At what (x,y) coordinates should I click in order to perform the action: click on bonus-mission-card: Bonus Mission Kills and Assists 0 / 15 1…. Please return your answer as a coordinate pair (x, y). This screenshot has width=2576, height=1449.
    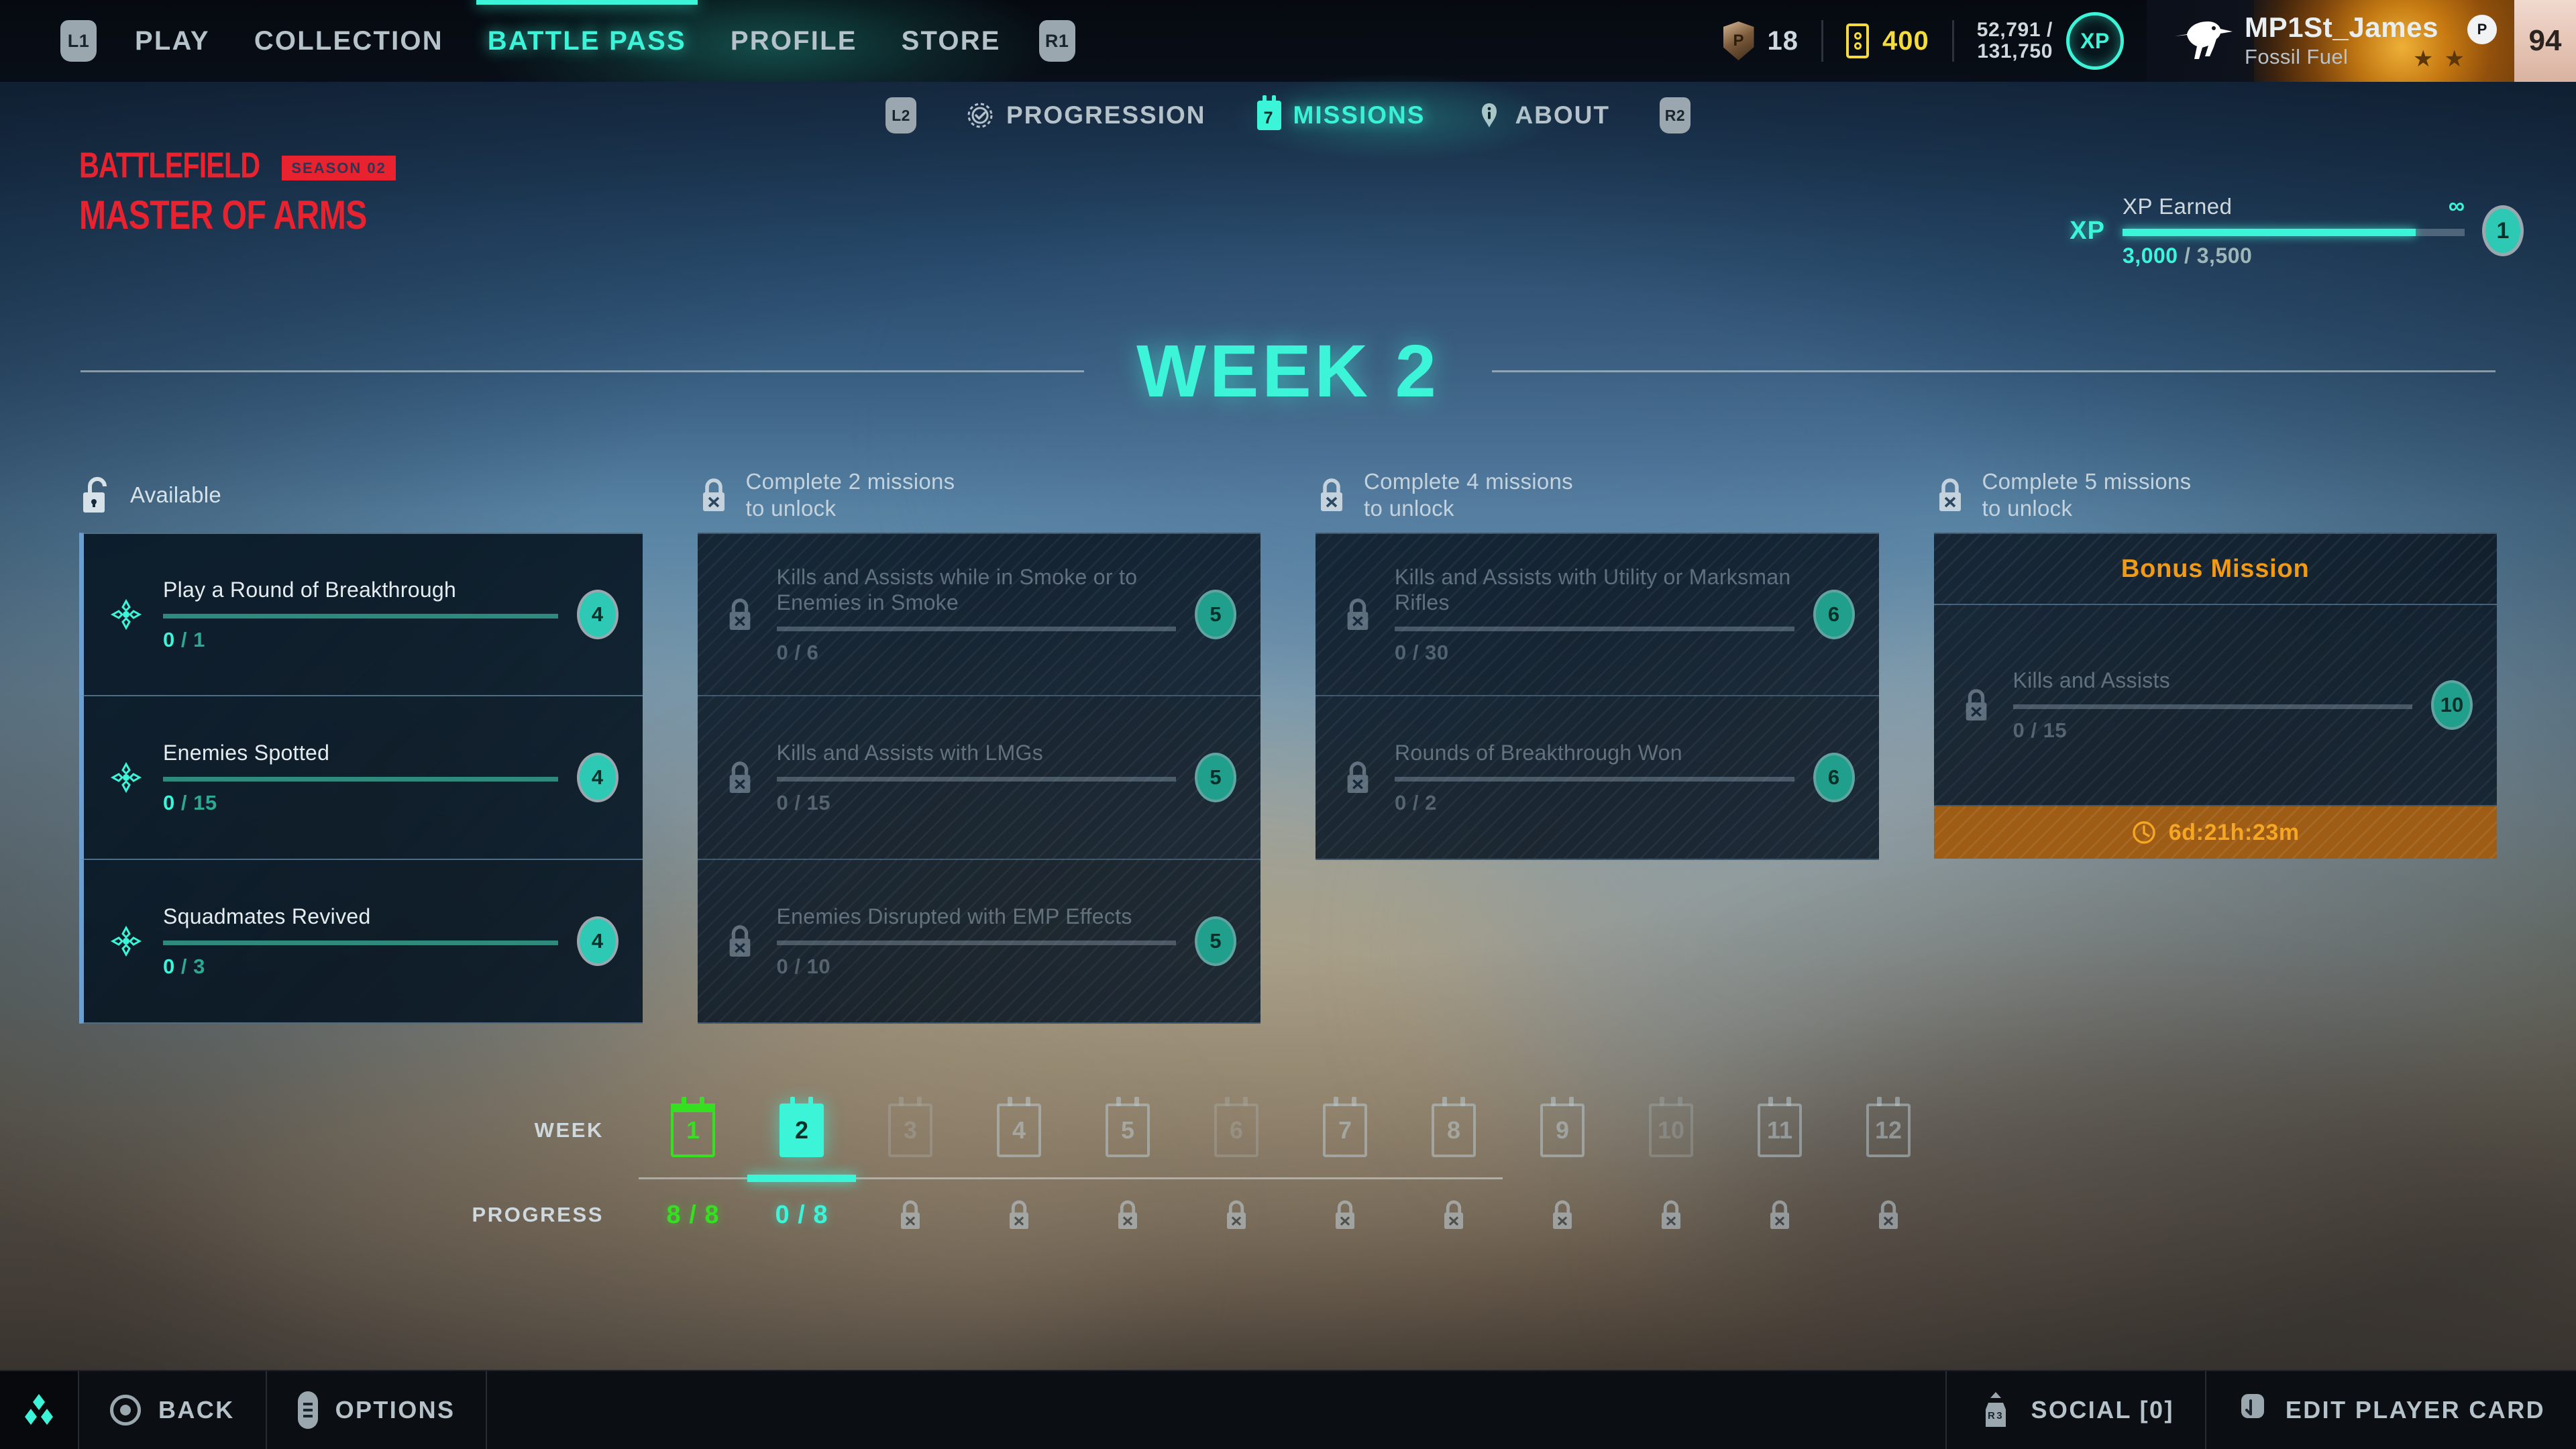
    Looking at the image, I should click on (2215, 696).